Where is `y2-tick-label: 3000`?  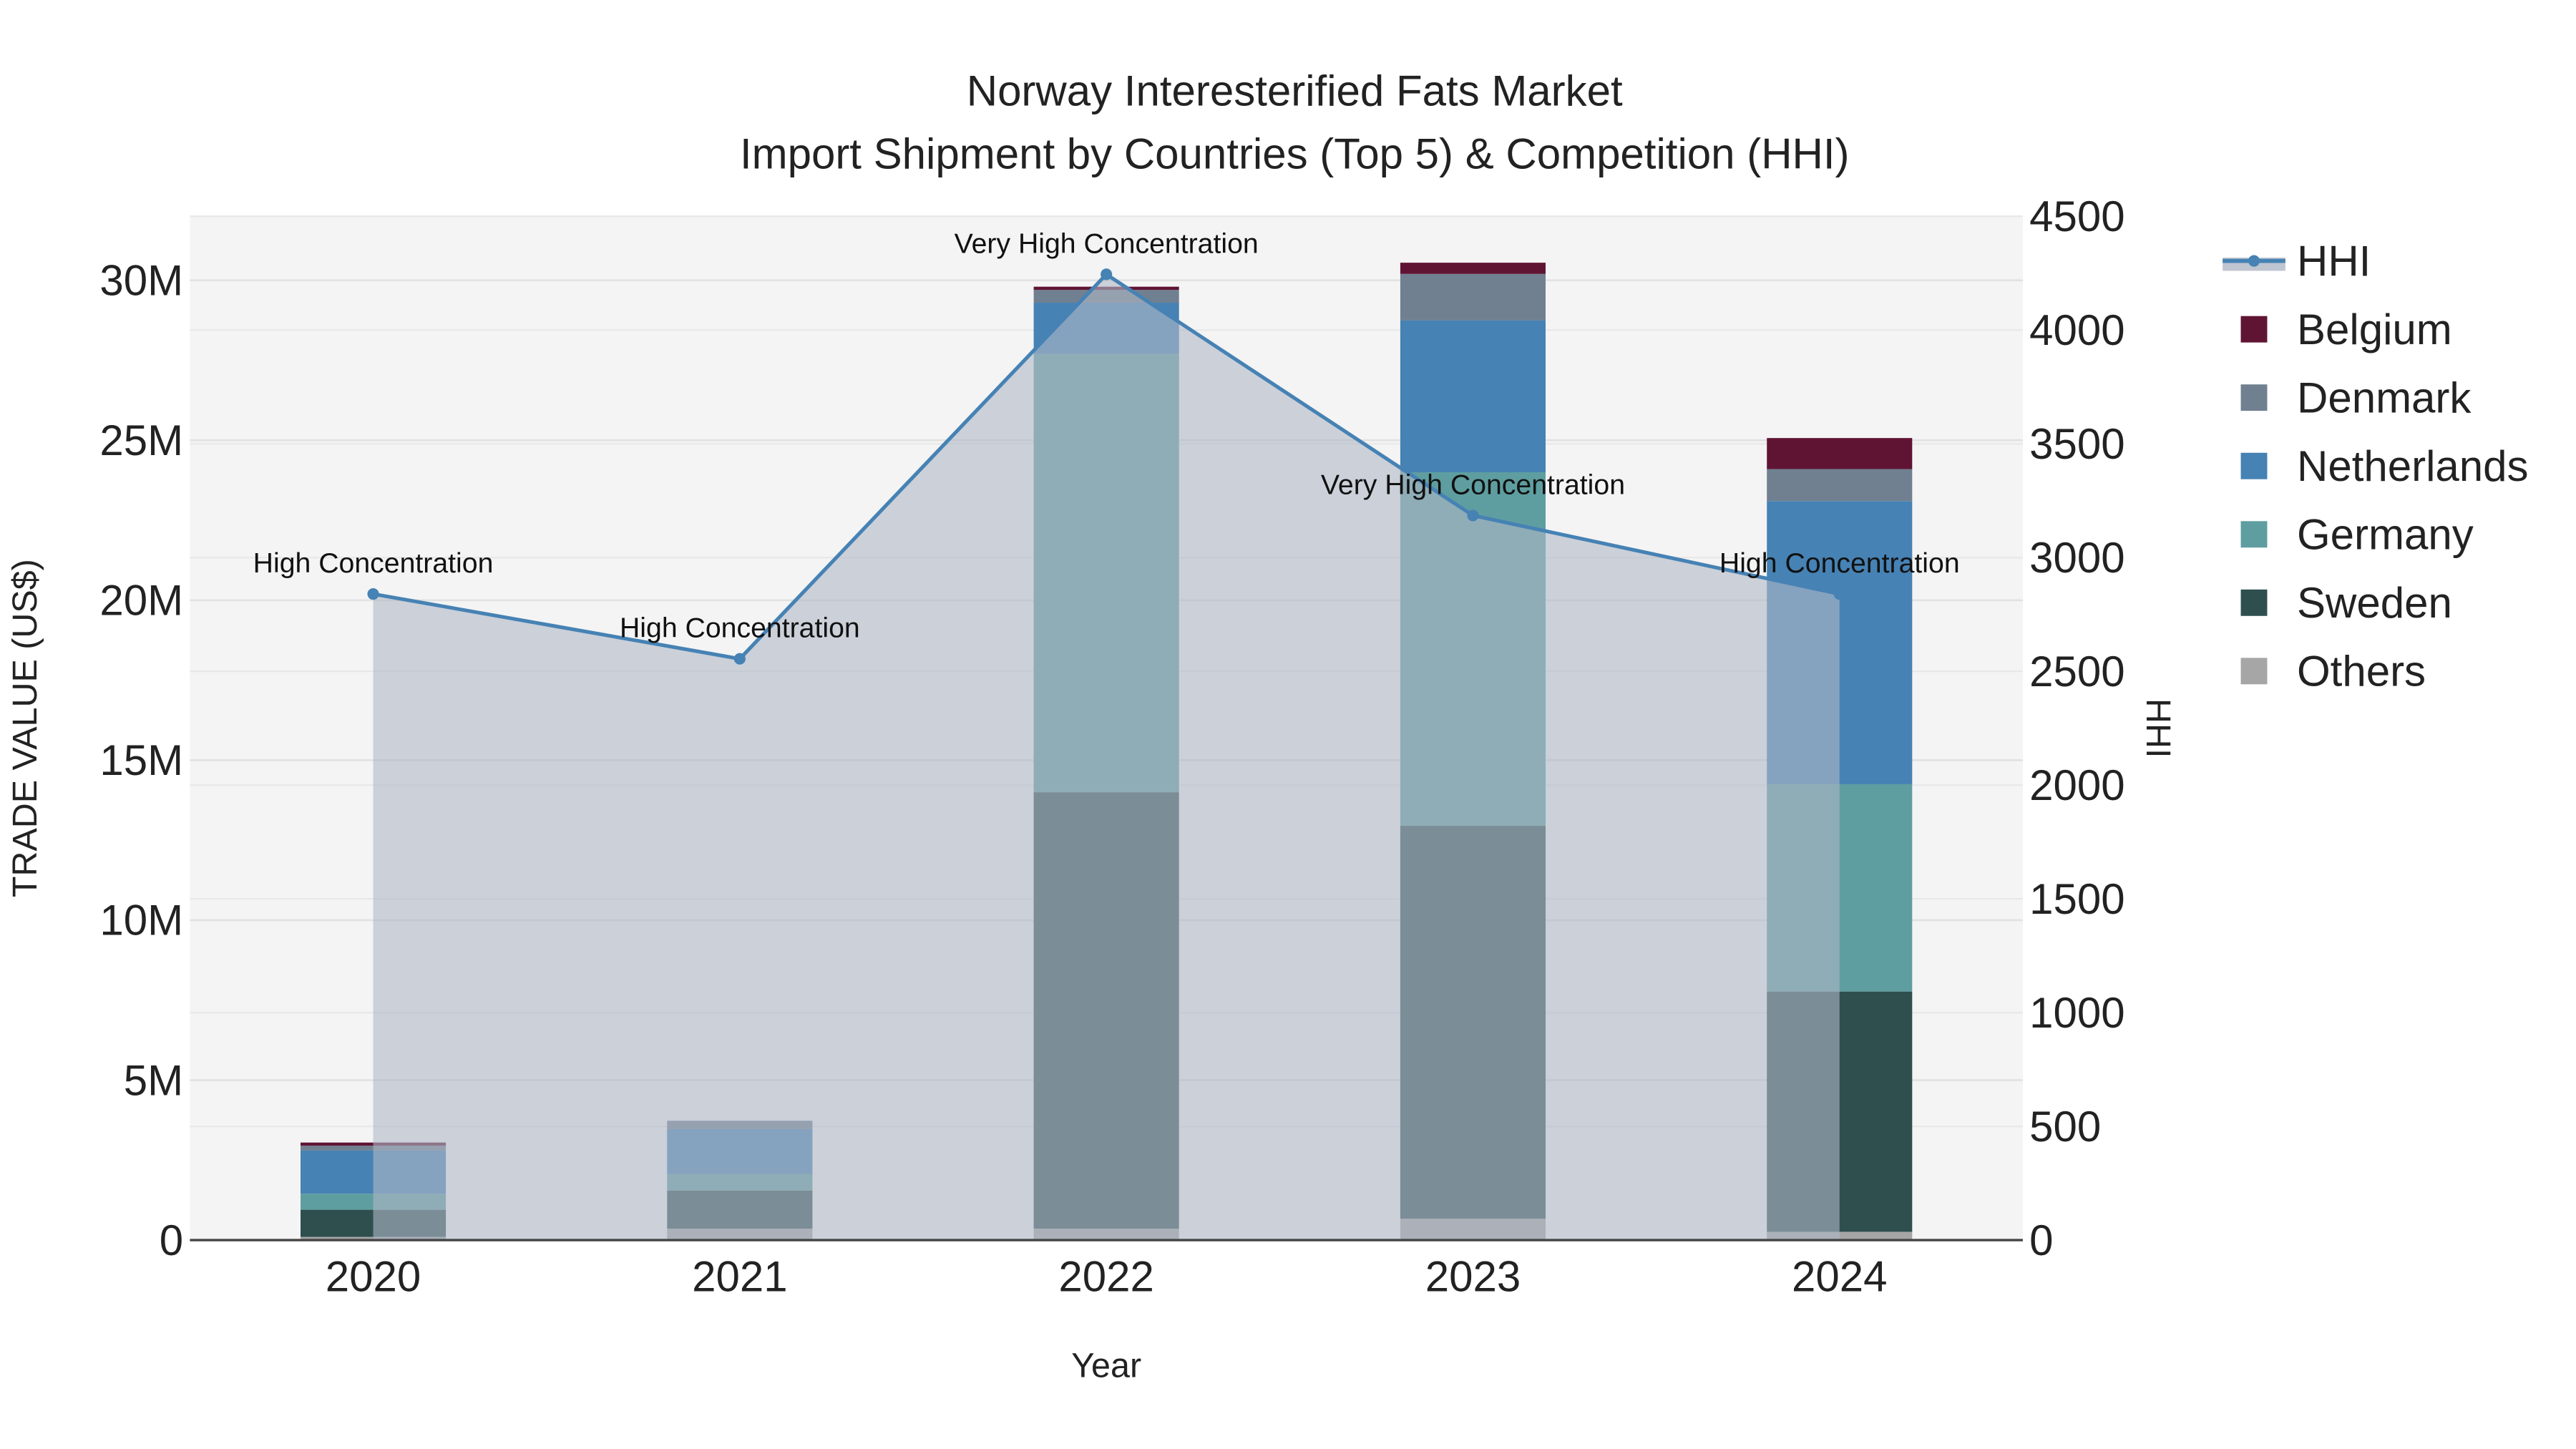
y2-tick-label: 3000 is located at coordinates (2076, 558).